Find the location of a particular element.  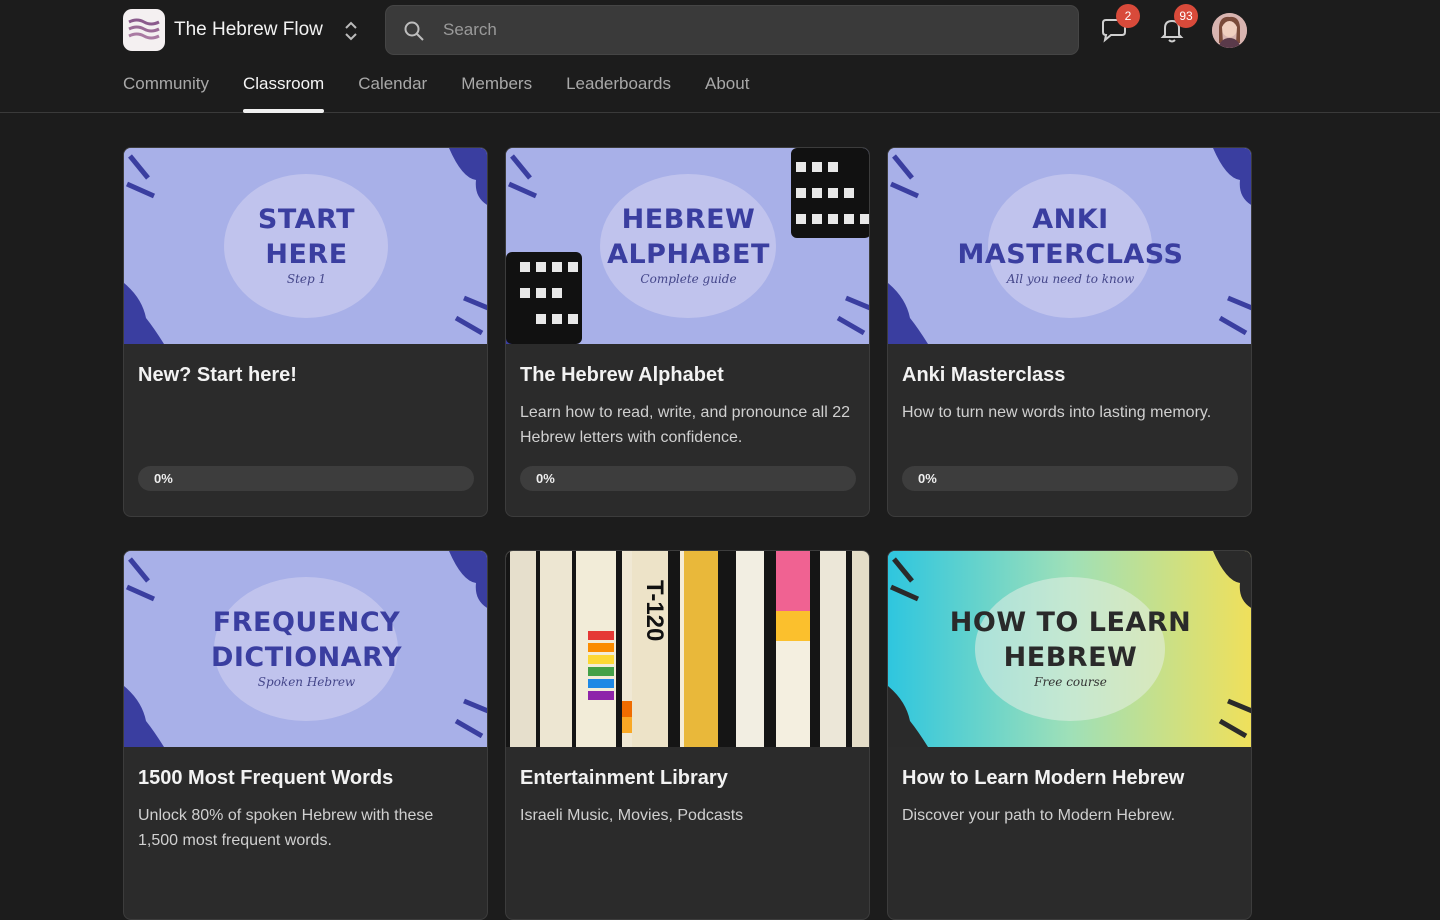

chat-badge: 2 is located at coordinates (1128, 16).